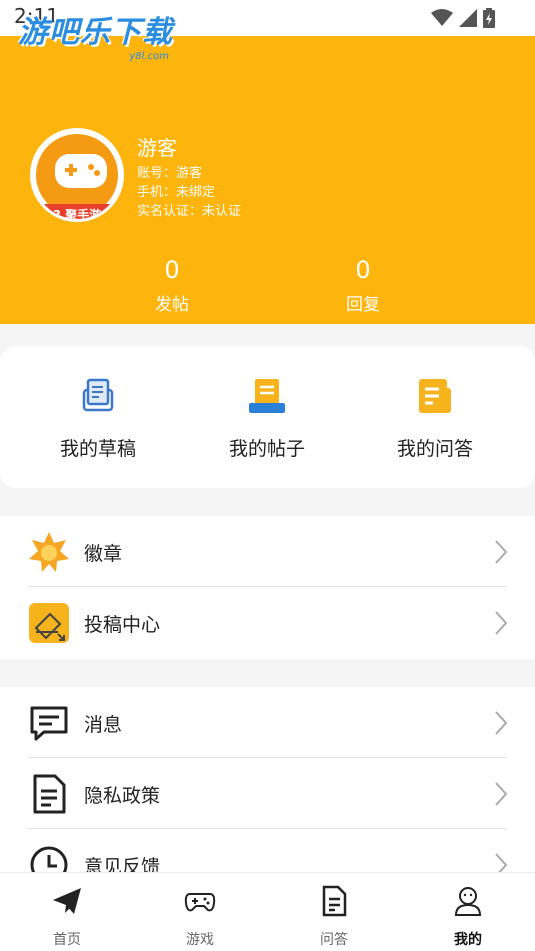 Image resolution: width=535 pixels, height=951 pixels. I want to click on user-name: 游客, so click(157, 148).